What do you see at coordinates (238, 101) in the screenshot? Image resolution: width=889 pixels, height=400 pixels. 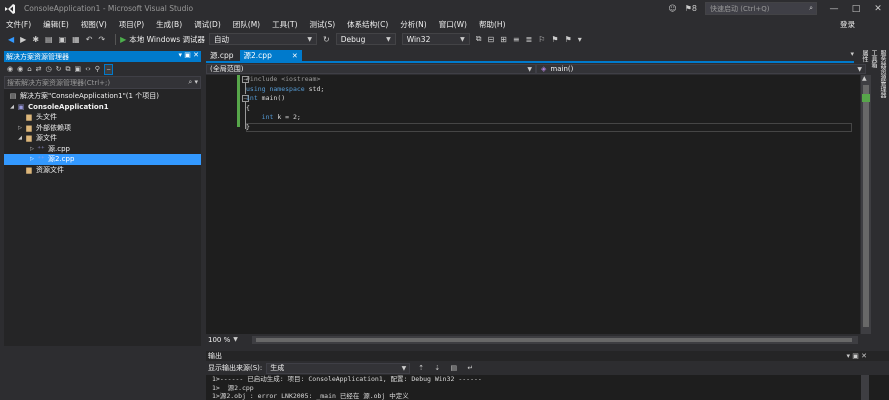 I see `change-indicator` at bounding box center [238, 101].